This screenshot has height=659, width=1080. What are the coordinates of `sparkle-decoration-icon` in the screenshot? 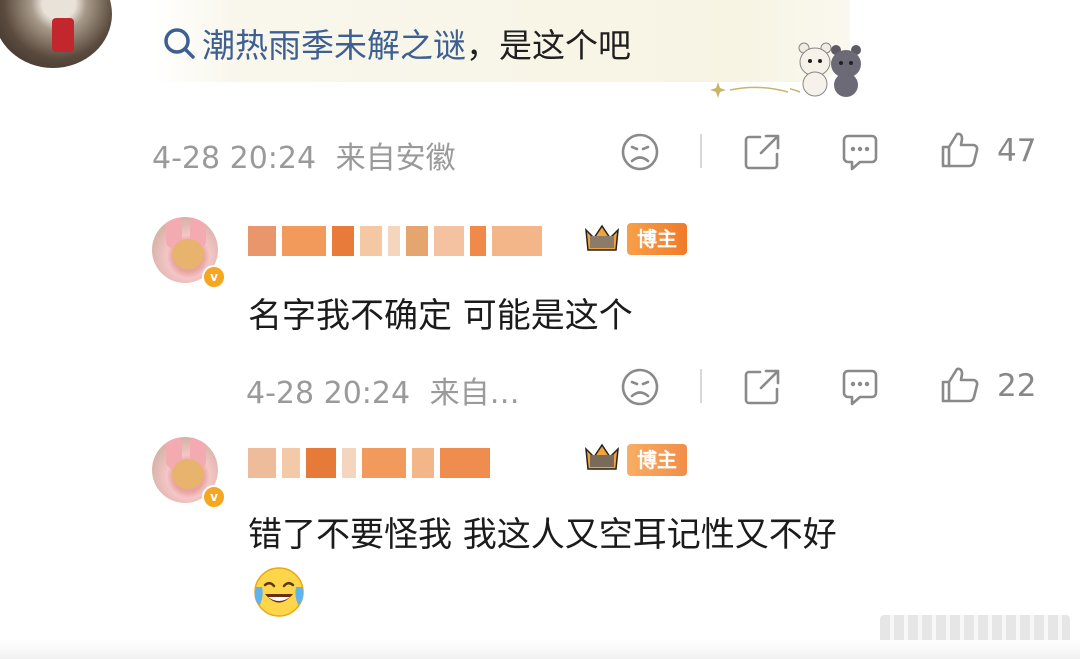 It's located at (749, 90).